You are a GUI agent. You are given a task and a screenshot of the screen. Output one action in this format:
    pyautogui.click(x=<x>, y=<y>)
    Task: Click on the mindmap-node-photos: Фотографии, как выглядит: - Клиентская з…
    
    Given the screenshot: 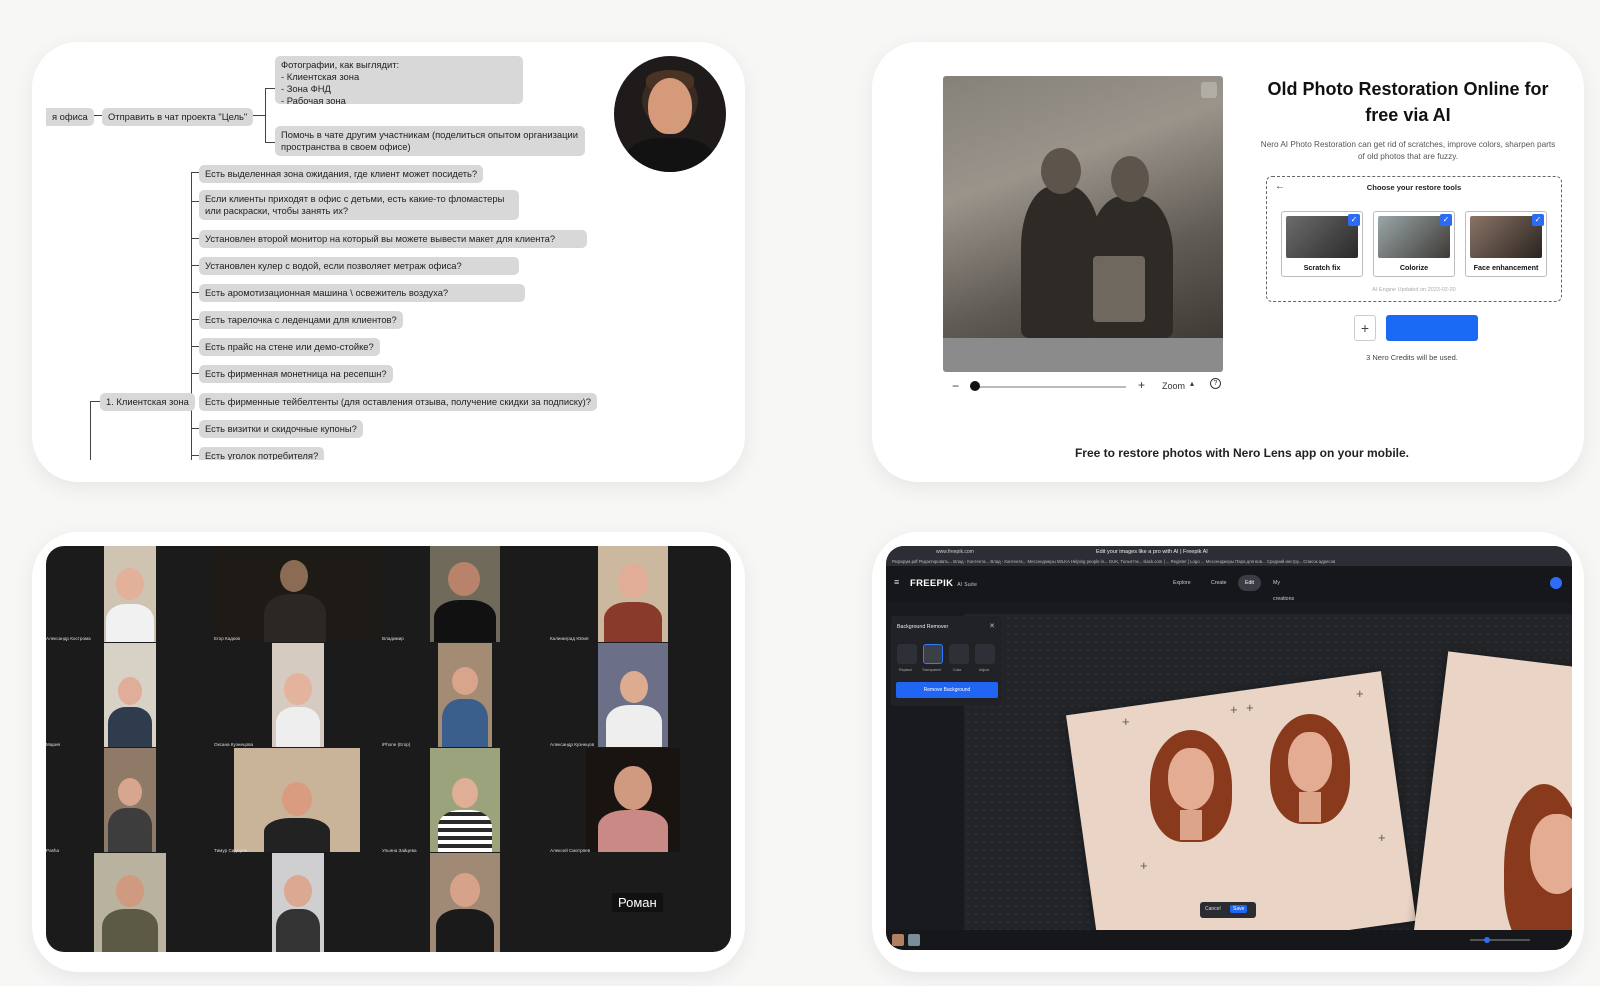 What is the action you would take?
    pyautogui.click(x=399, y=81)
    